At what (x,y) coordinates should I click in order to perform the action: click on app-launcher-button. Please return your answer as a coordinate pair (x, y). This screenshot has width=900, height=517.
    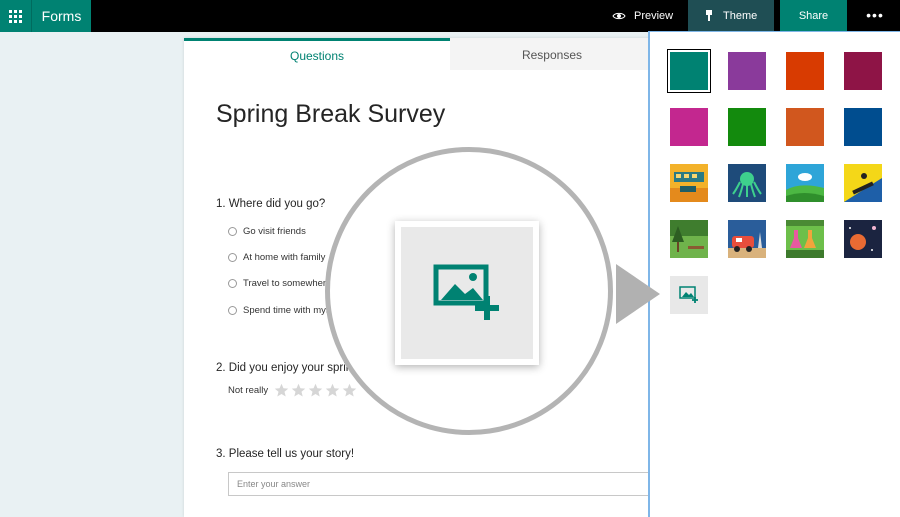
    Looking at the image, I should click on (16, 16).